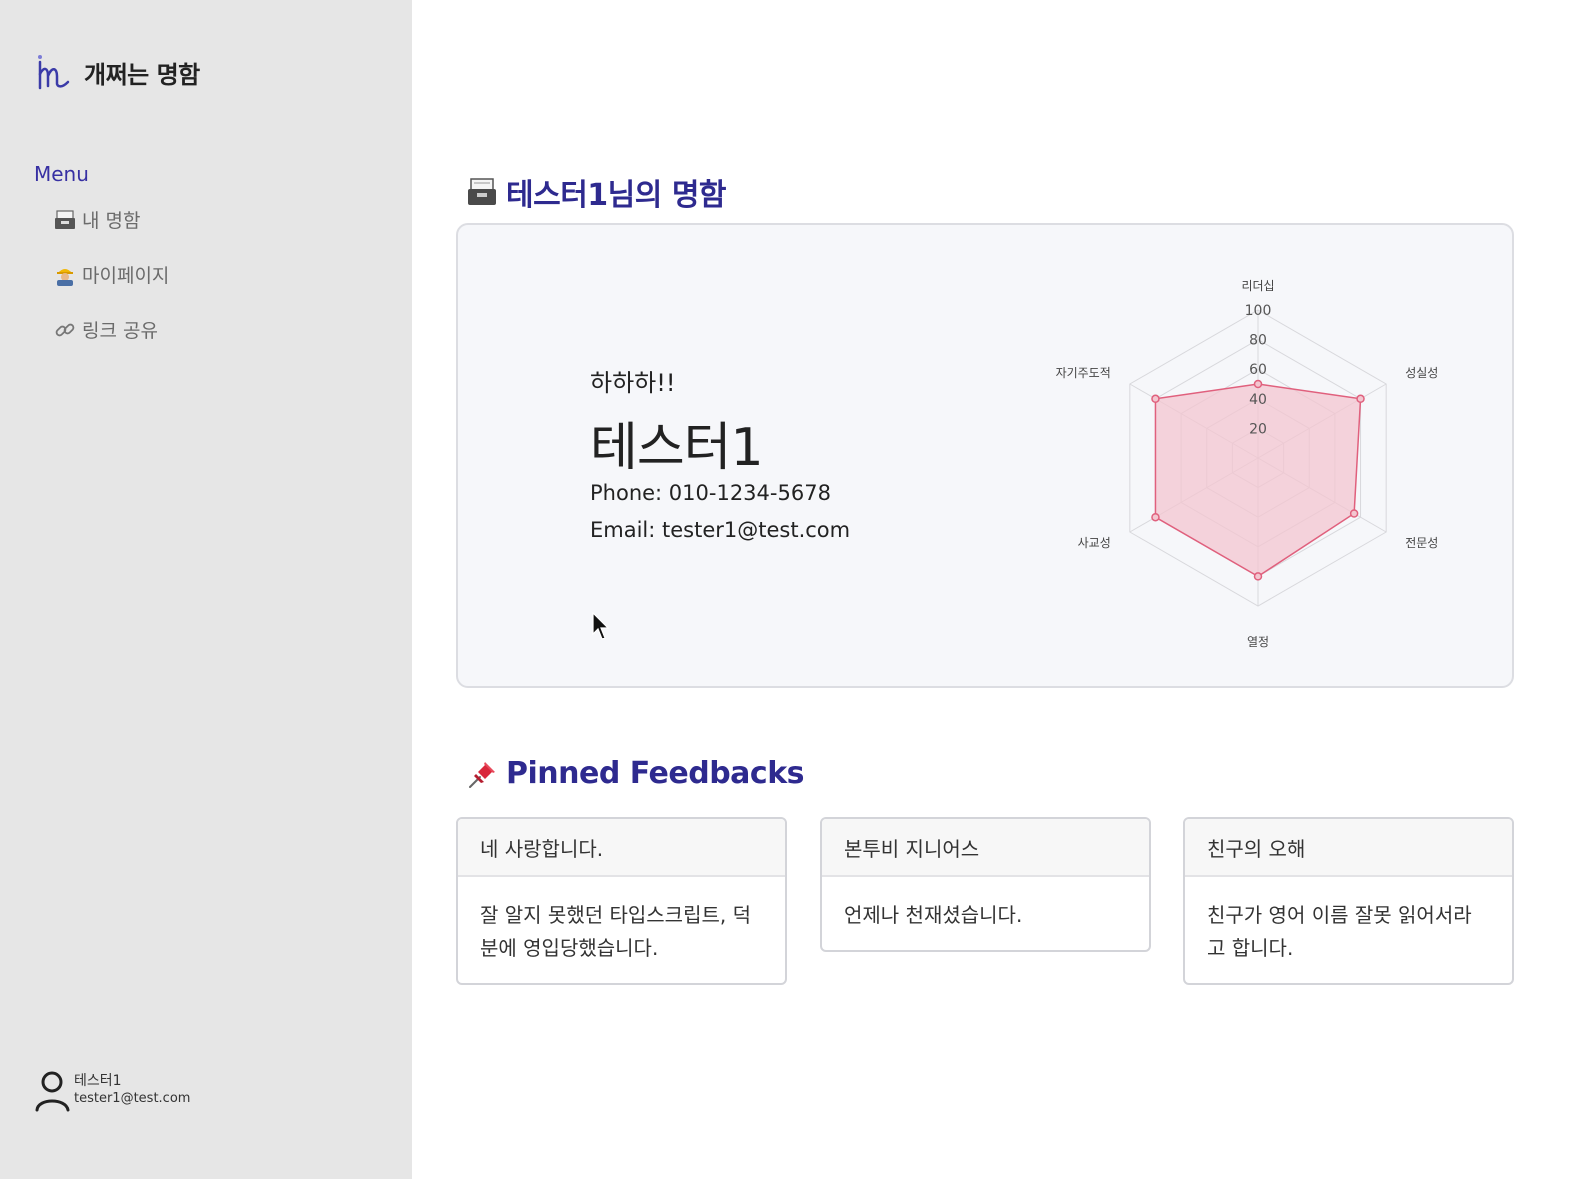 The height and width of the screenshot is (1179, 1581). I want to click on sidebar-item-label: 마이페이지, so click(126, 276).